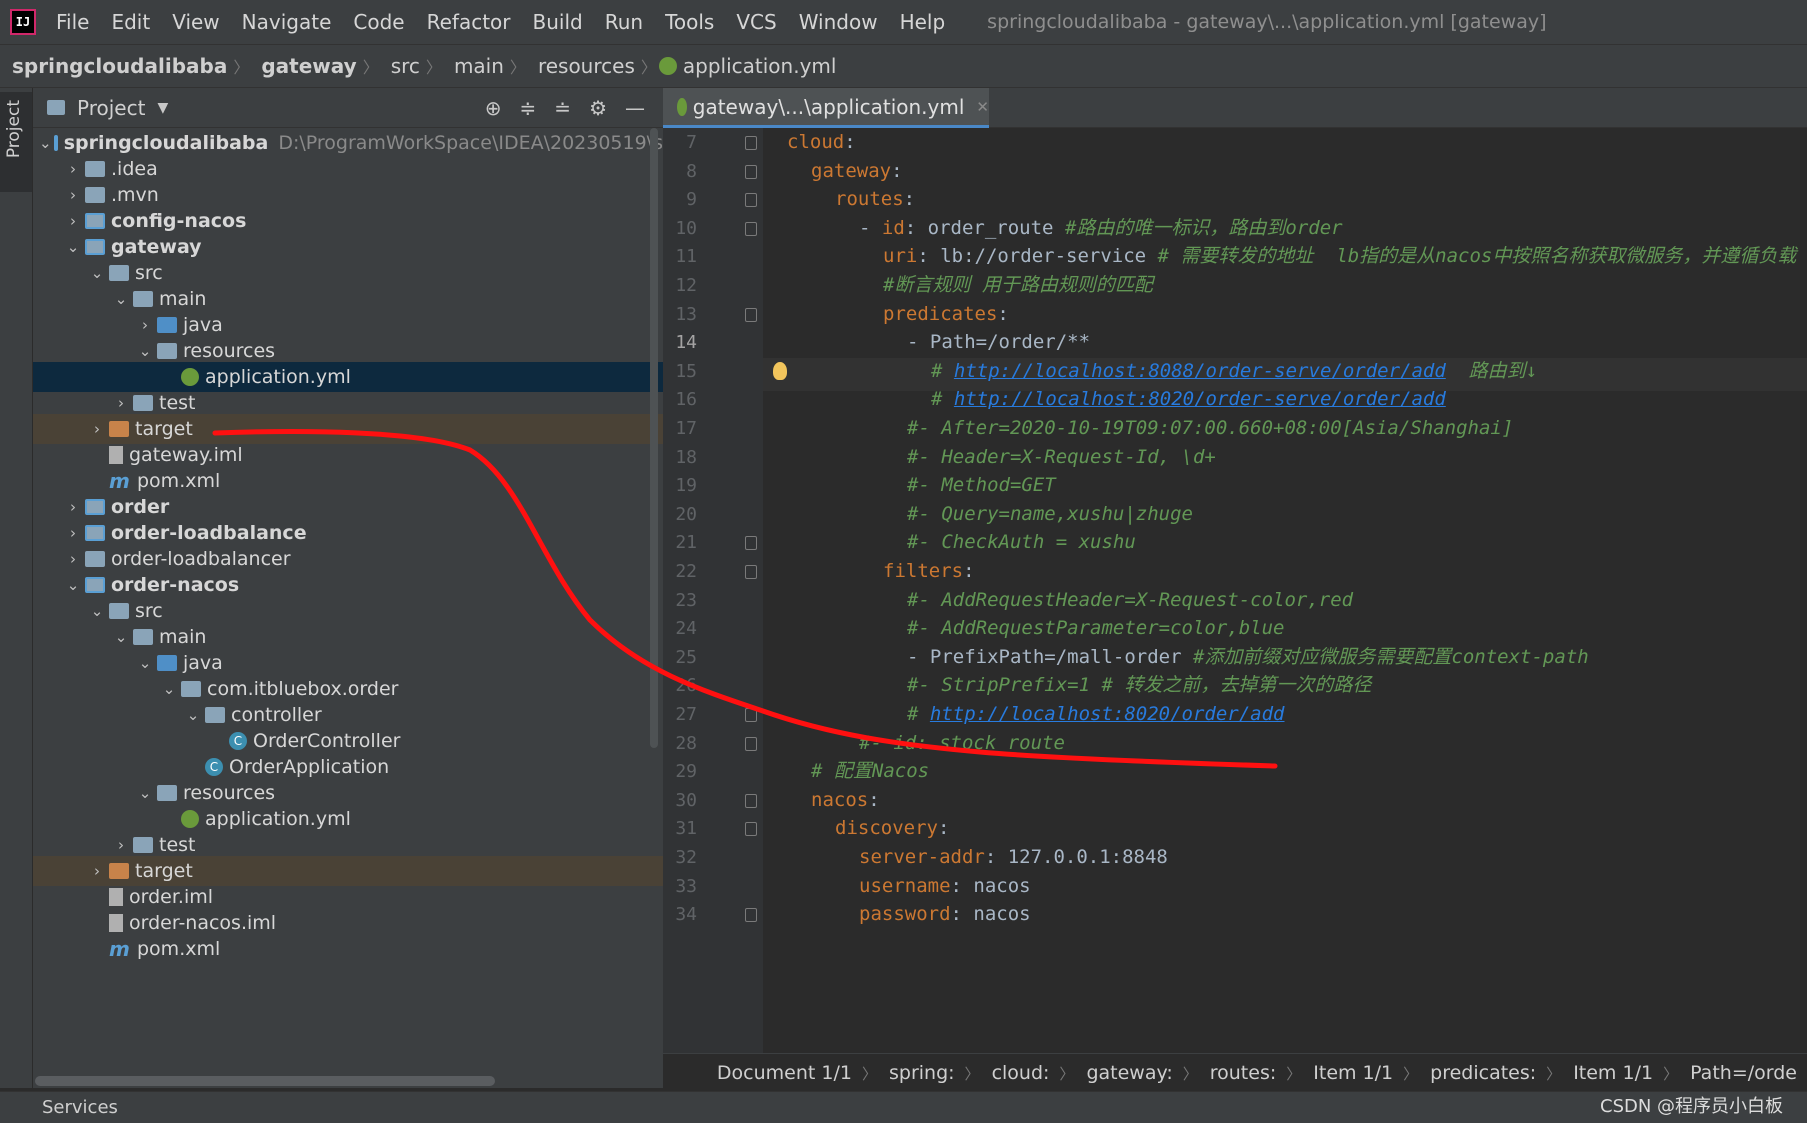 Image resolution: width=1807 pixels, height=1123 pixels. What do you see at coordinates (1748, 1073) in the screenshot?
I see `structure-crumb: Path=/orde` at bounding box center [1748, 1073].